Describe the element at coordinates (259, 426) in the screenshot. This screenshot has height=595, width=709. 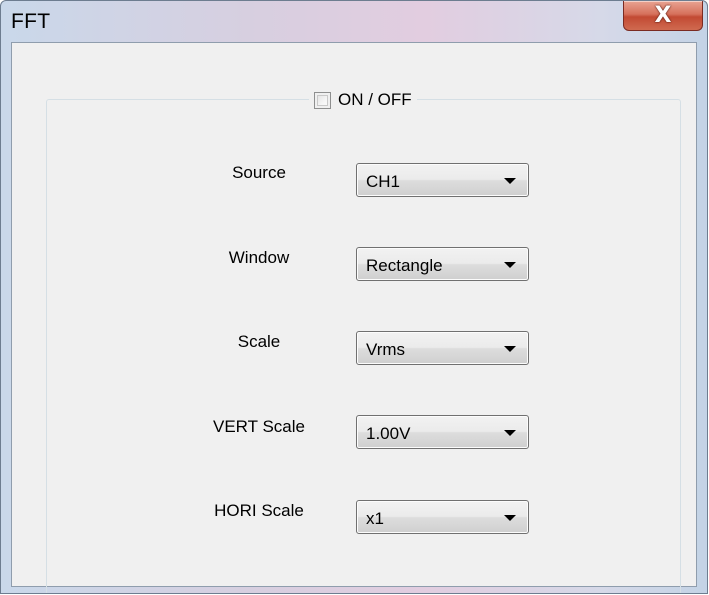
I see `vert-scale-label: VERT Scale` at that location.